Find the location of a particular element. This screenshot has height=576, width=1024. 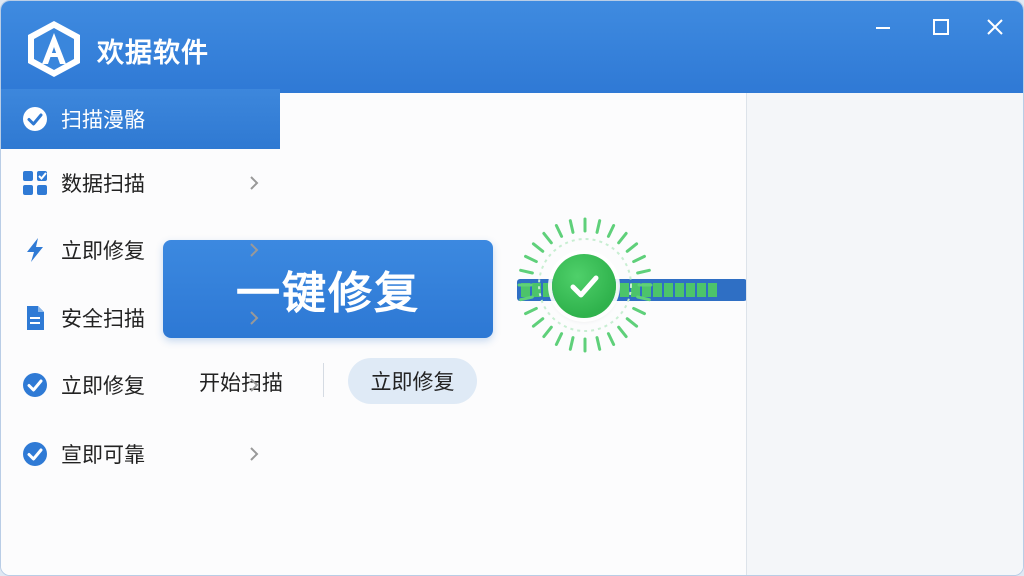

sidebar-item-label: 安全扫描 is located at coordinates (103, 319).